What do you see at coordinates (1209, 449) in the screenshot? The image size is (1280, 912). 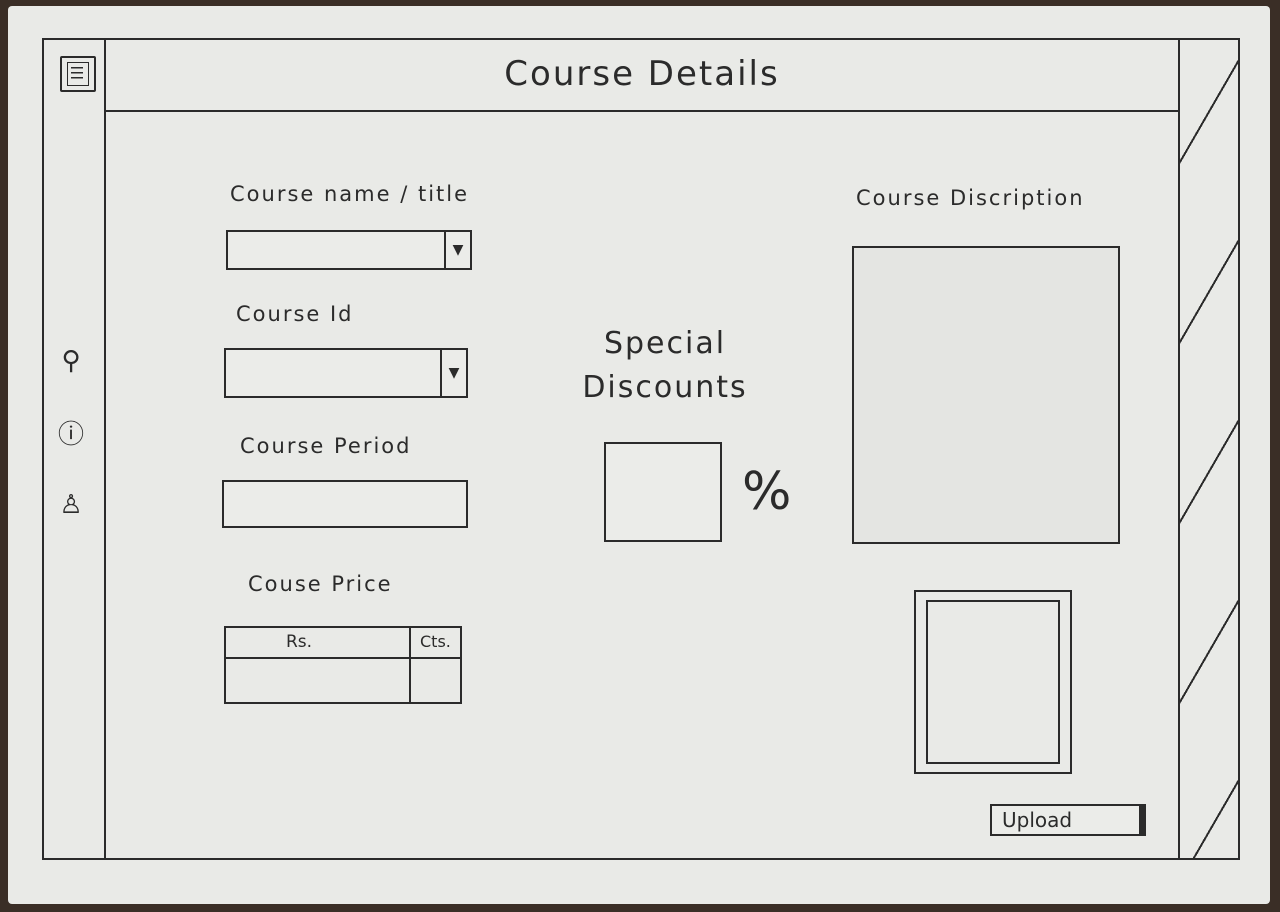 I see `right-scrollbar` at bounding box center [1209, 449].